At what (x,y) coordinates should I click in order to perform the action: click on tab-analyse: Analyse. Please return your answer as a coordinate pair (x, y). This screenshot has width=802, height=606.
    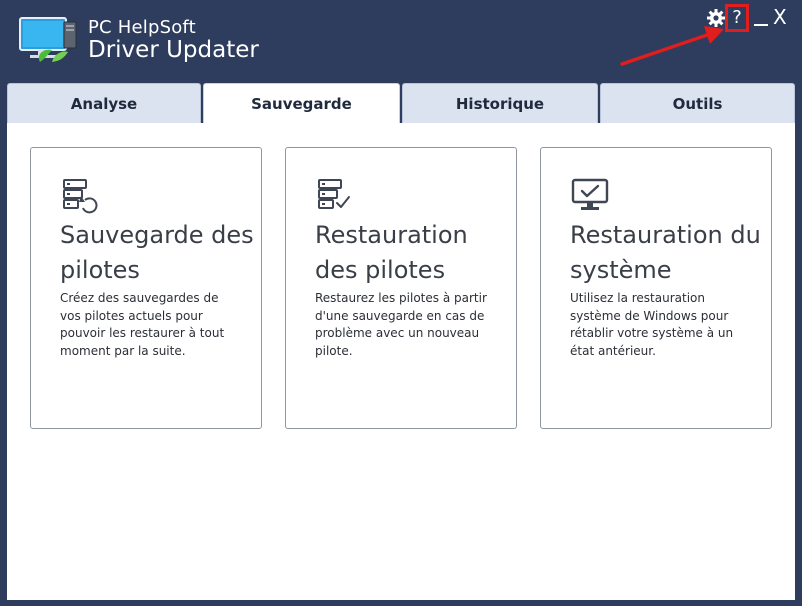
    Looking at the image, I should click on (104, 103).